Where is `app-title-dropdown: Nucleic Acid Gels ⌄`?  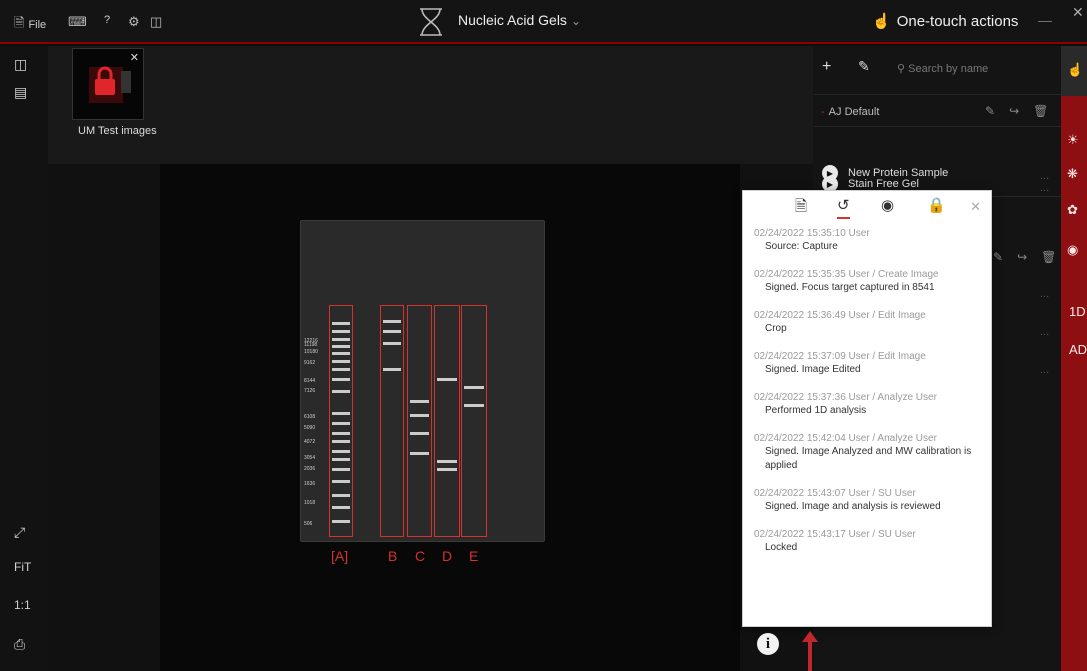 app-title-dropdown: Nucleic Acid Gels ⌄ is located at coordinates (519, 20).